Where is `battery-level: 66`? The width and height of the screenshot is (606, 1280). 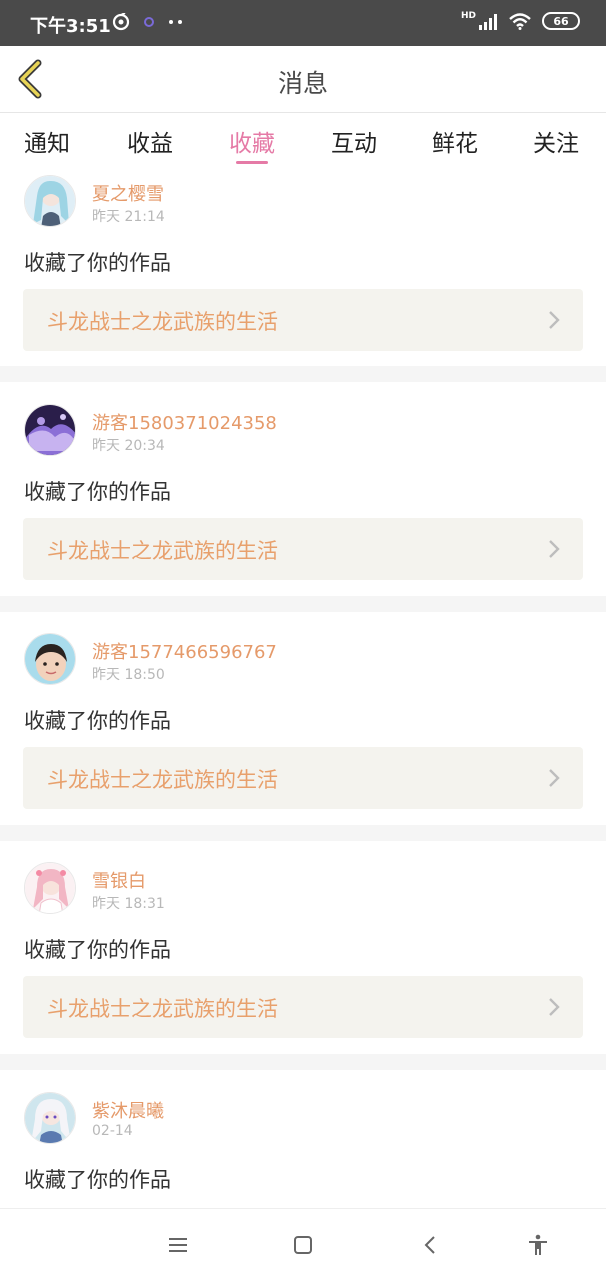 battery-level: 66 is located at coordinates (561, 21).